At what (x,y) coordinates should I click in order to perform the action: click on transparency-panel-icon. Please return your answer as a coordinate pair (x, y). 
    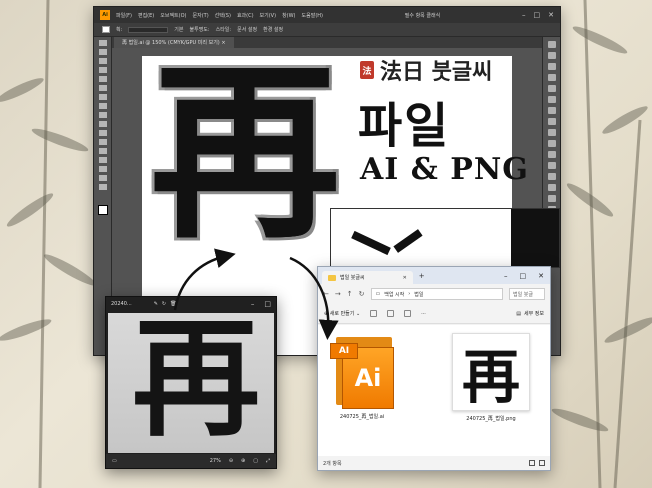
    Looking at the image, I should click on (551, 143).